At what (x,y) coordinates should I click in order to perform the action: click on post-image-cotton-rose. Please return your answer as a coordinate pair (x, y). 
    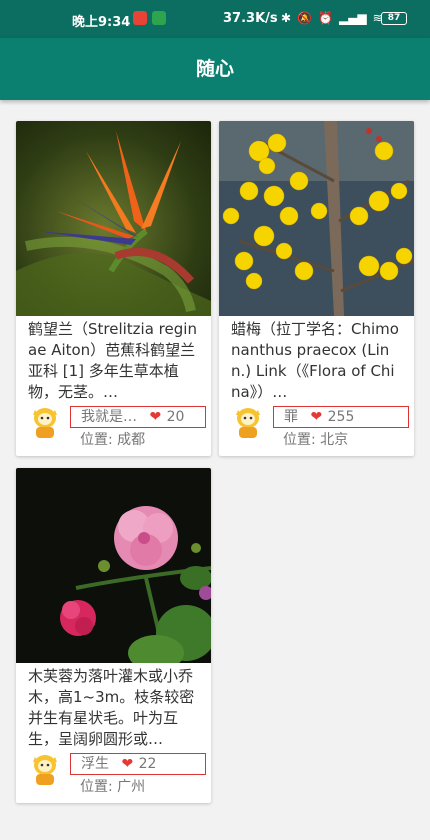
    Looking at the image, I should click on (113, 565).